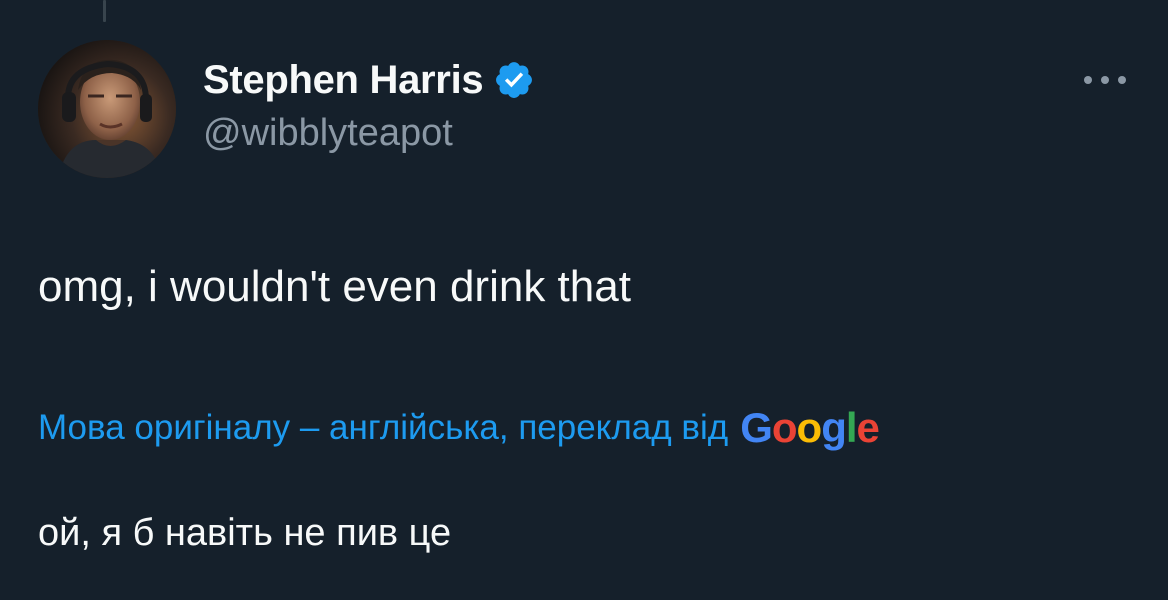 This screenshot has height=600, width=1168. I want to click on author-handle: @wibblyteapot, so click(369, 133).